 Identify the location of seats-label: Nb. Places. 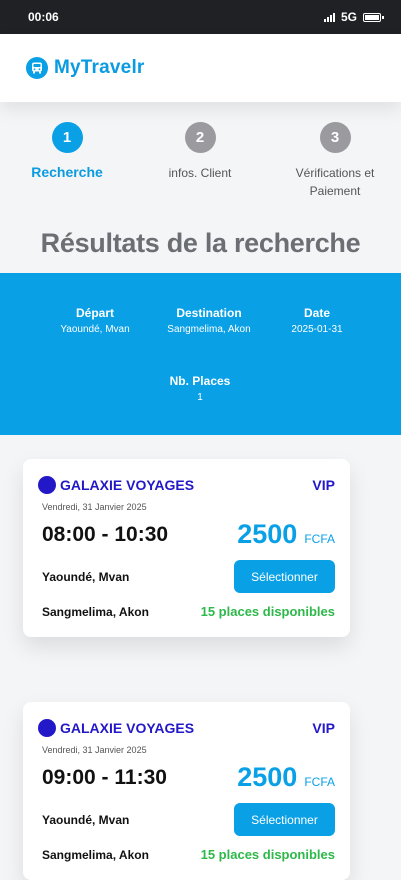
(200, 381).